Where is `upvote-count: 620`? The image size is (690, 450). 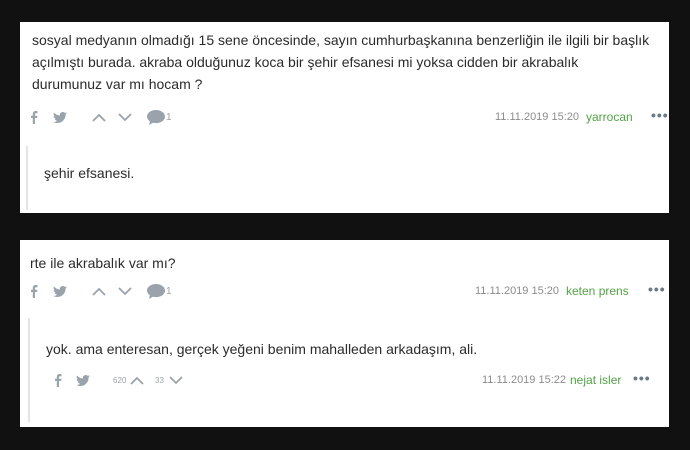
upvote-count: 620 is located at coordinates (120, 380).